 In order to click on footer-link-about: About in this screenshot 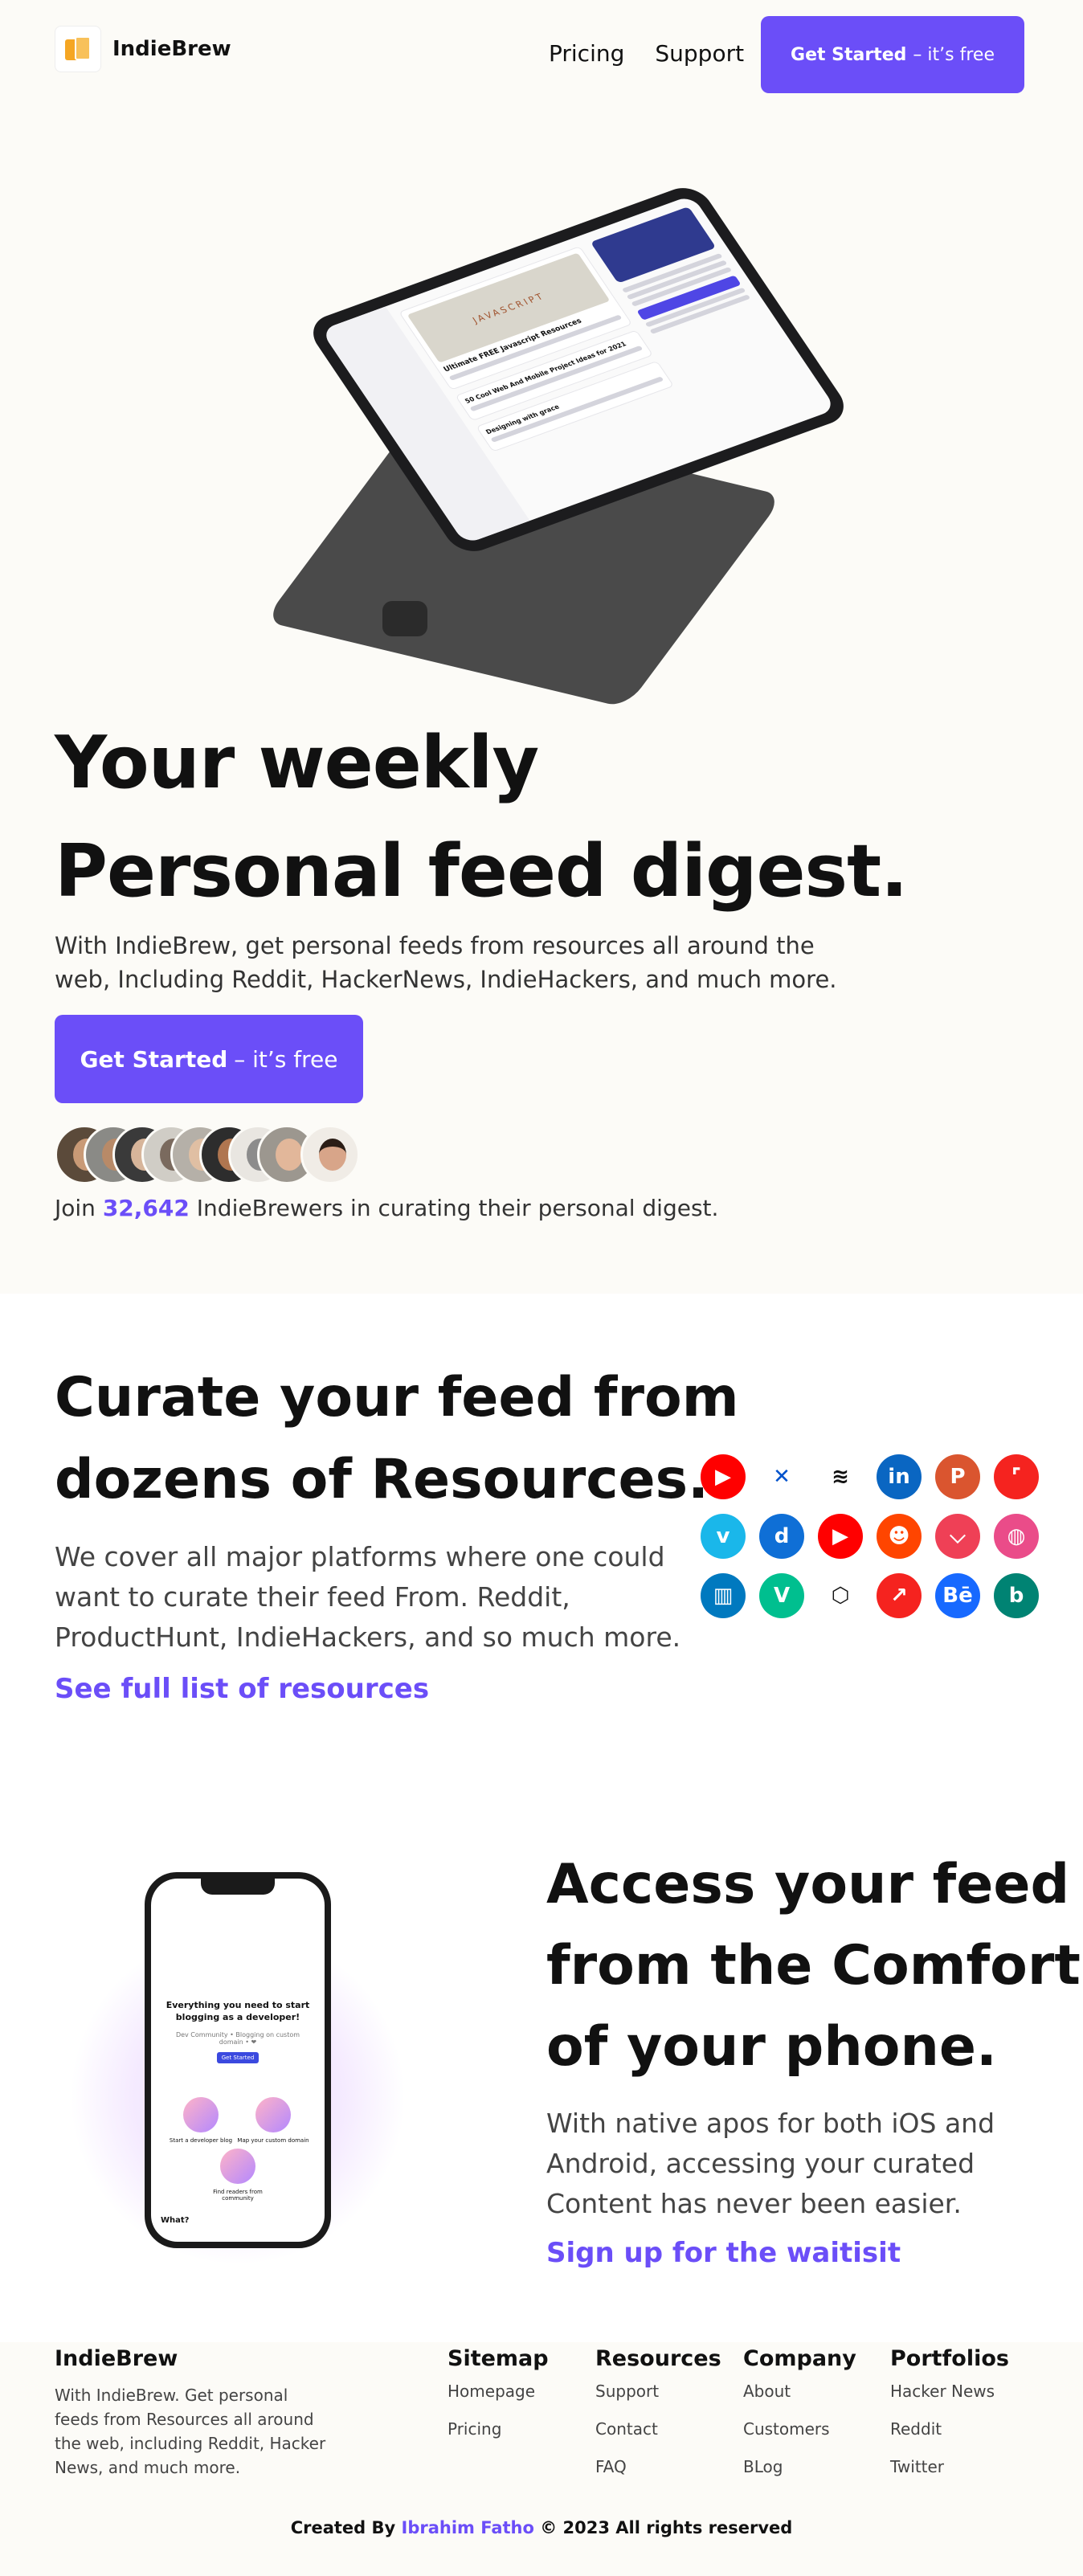, I will do `click(799, 2398)`.